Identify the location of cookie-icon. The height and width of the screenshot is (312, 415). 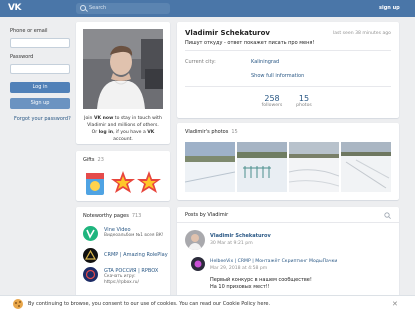
(18, 304).